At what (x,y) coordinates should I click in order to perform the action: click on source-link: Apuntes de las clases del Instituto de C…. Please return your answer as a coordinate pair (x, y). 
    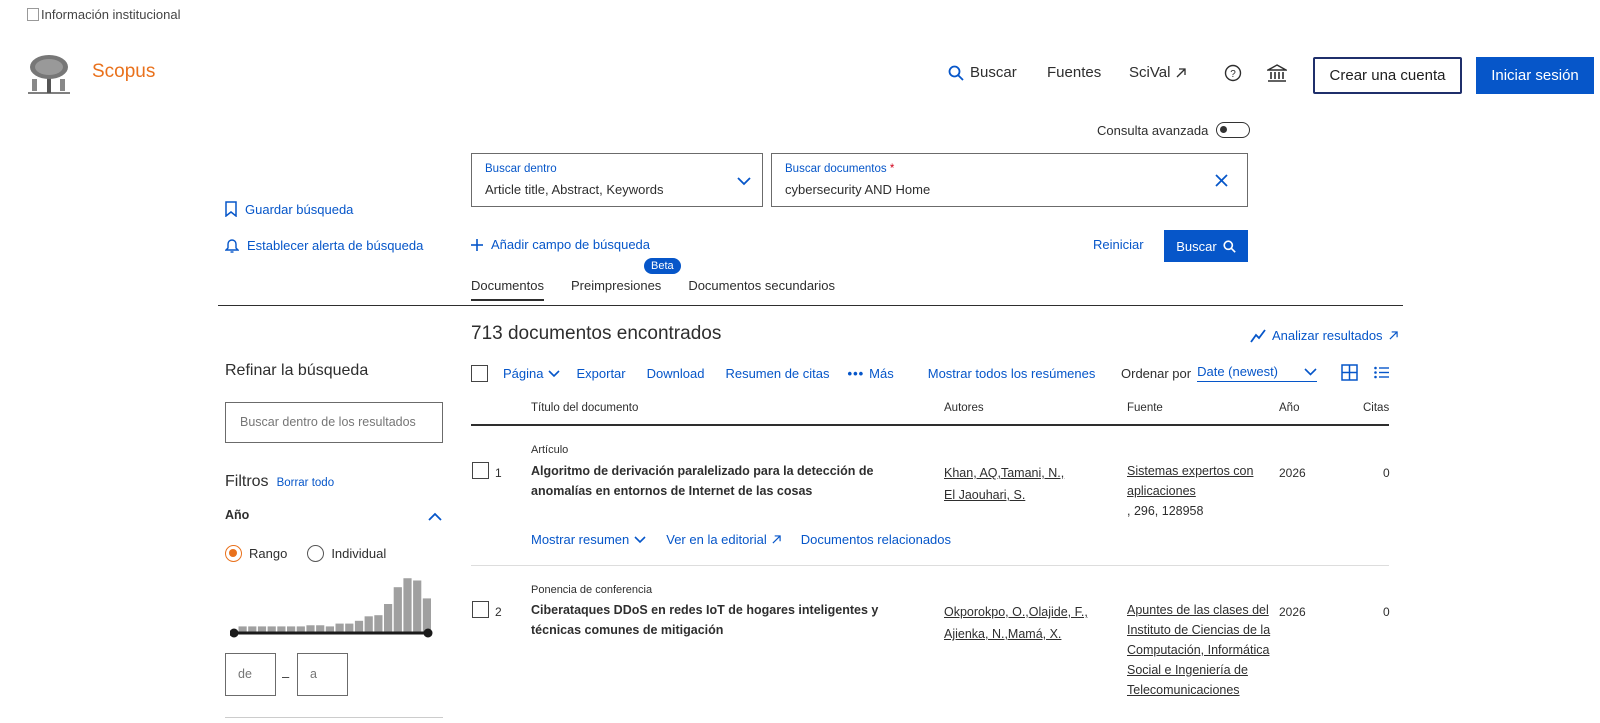
    Looking at the image, I should click on (1198, 650).